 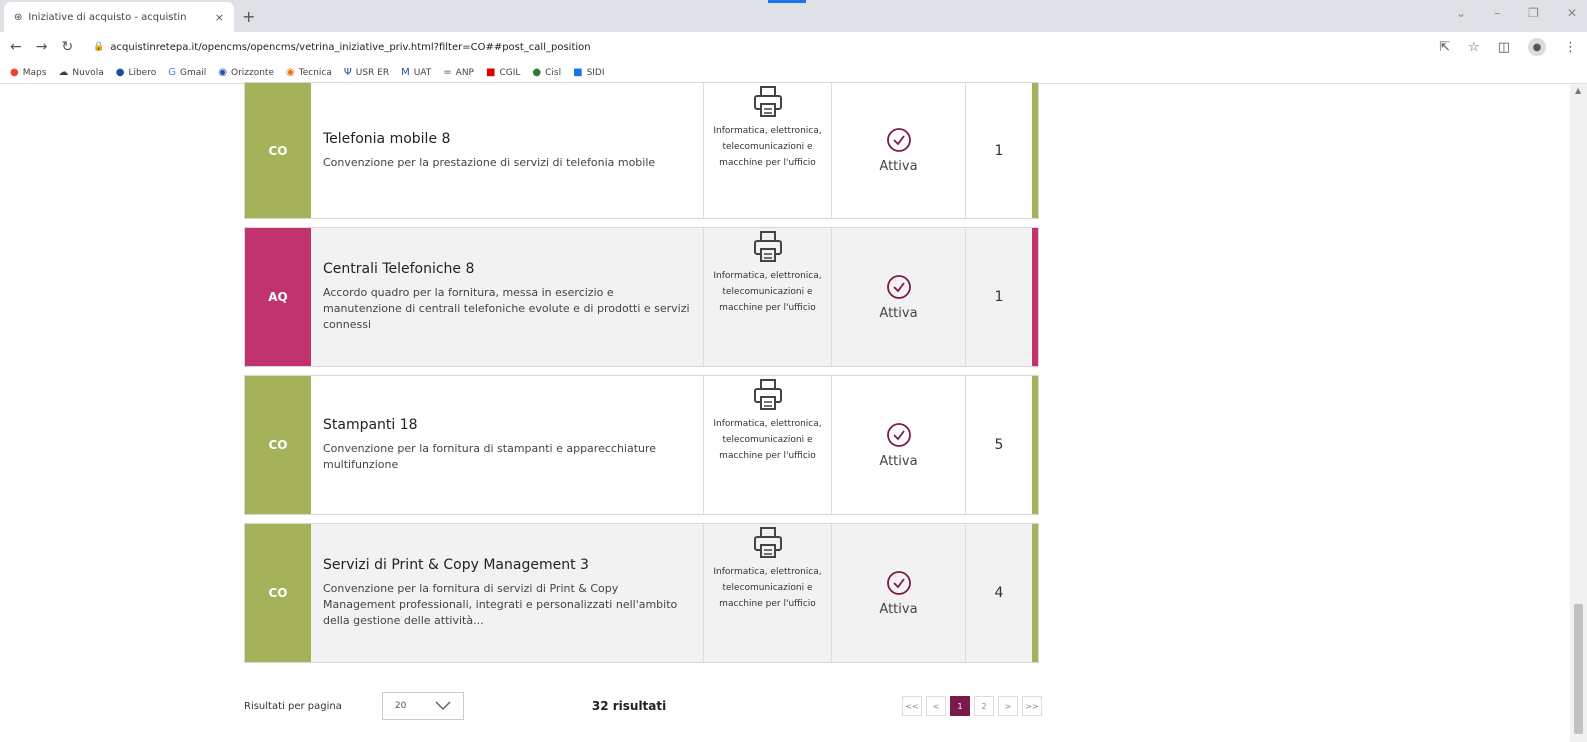 What do you see at coordinates (400, 706) in the screenshot?
I see `per-page-value: 20` at bounding box center [400, 706].